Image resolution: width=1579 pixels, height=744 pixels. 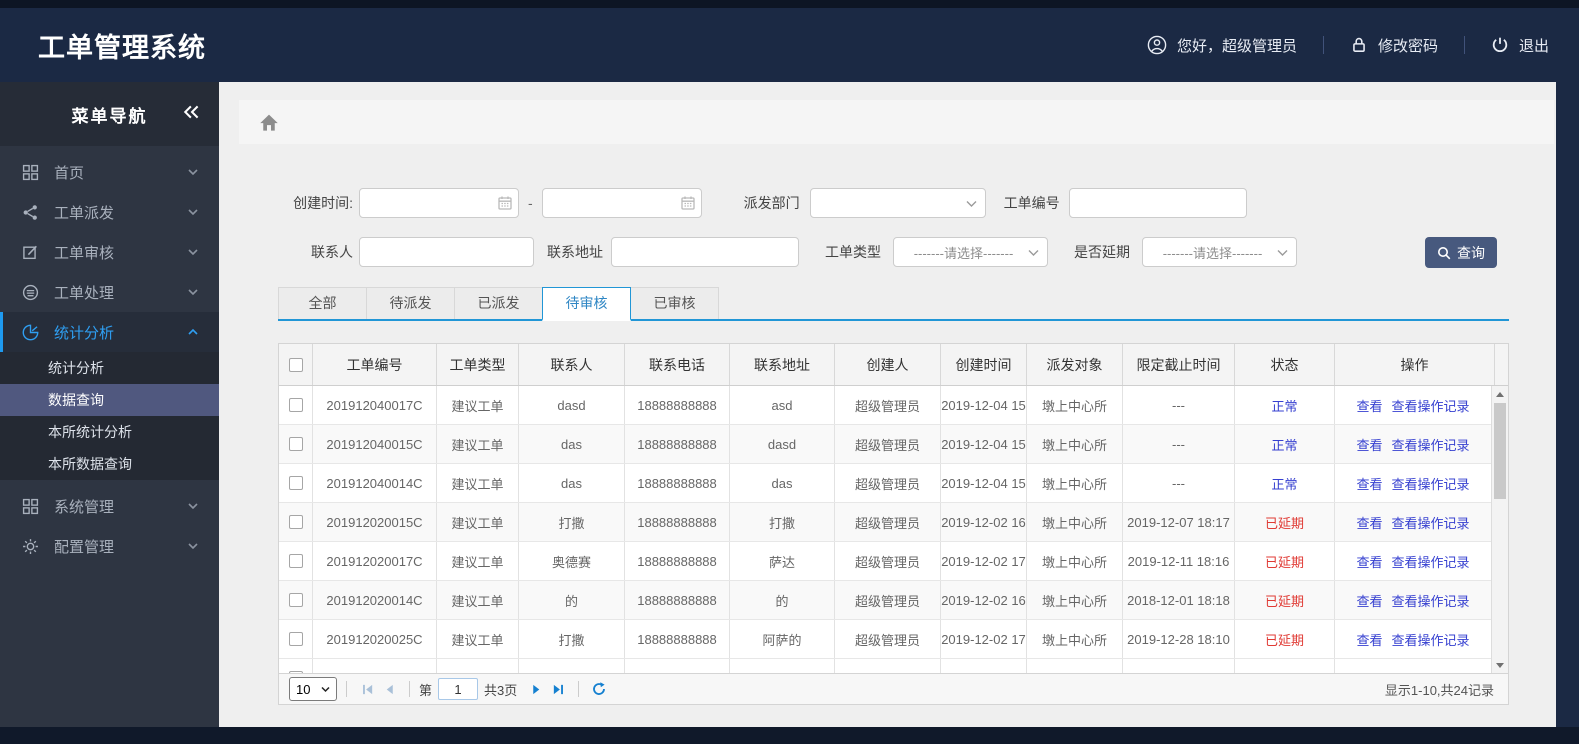 What do you see at coordinates (1285, 364) in the screenshot?
I see `col-status: 状态` at bounding box center [1285, 364].